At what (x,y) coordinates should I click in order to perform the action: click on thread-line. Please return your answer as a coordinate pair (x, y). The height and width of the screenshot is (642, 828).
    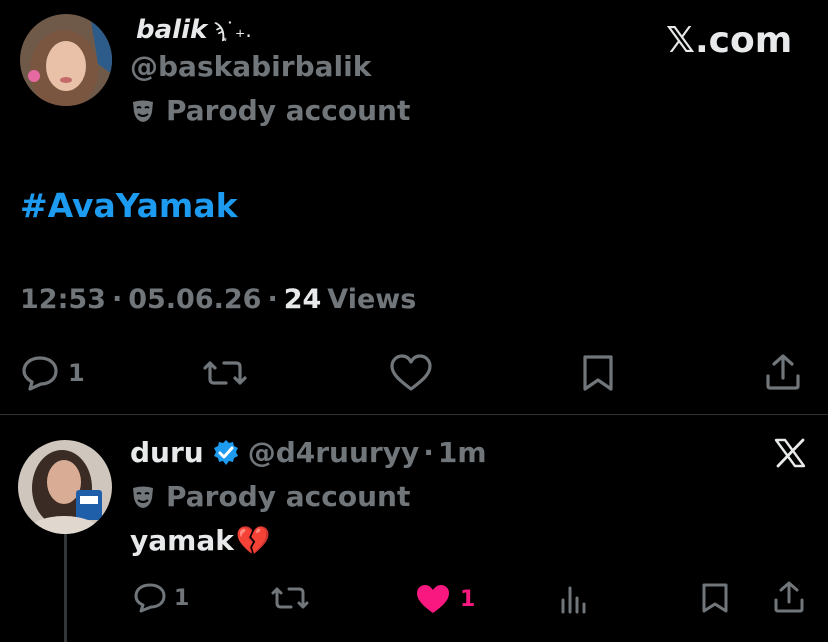
    Looking at the image, I should click on (65, 587).